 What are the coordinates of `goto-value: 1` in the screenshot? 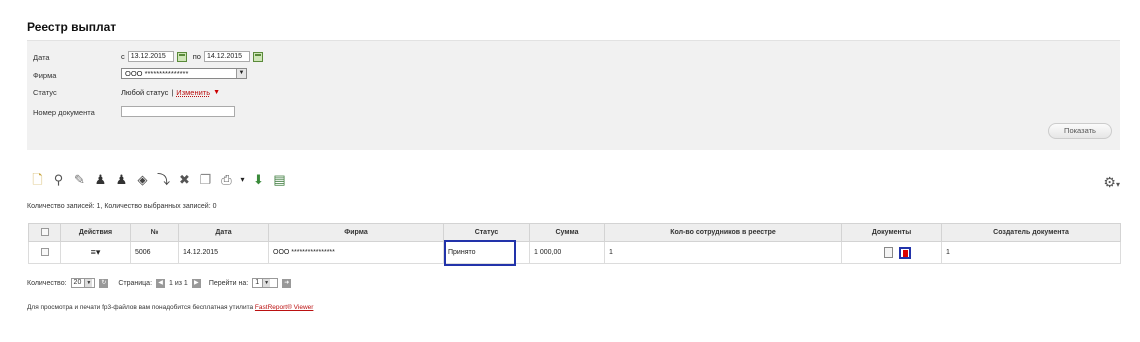 It's located at (257, 282).